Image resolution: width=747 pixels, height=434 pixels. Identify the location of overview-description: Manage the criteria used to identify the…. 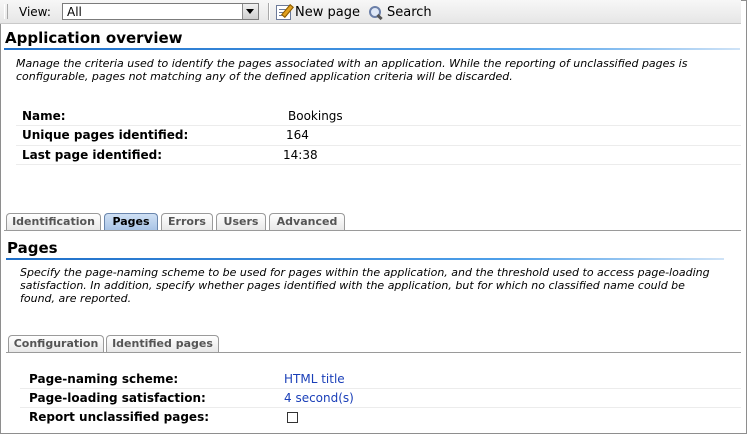
(378, 70).